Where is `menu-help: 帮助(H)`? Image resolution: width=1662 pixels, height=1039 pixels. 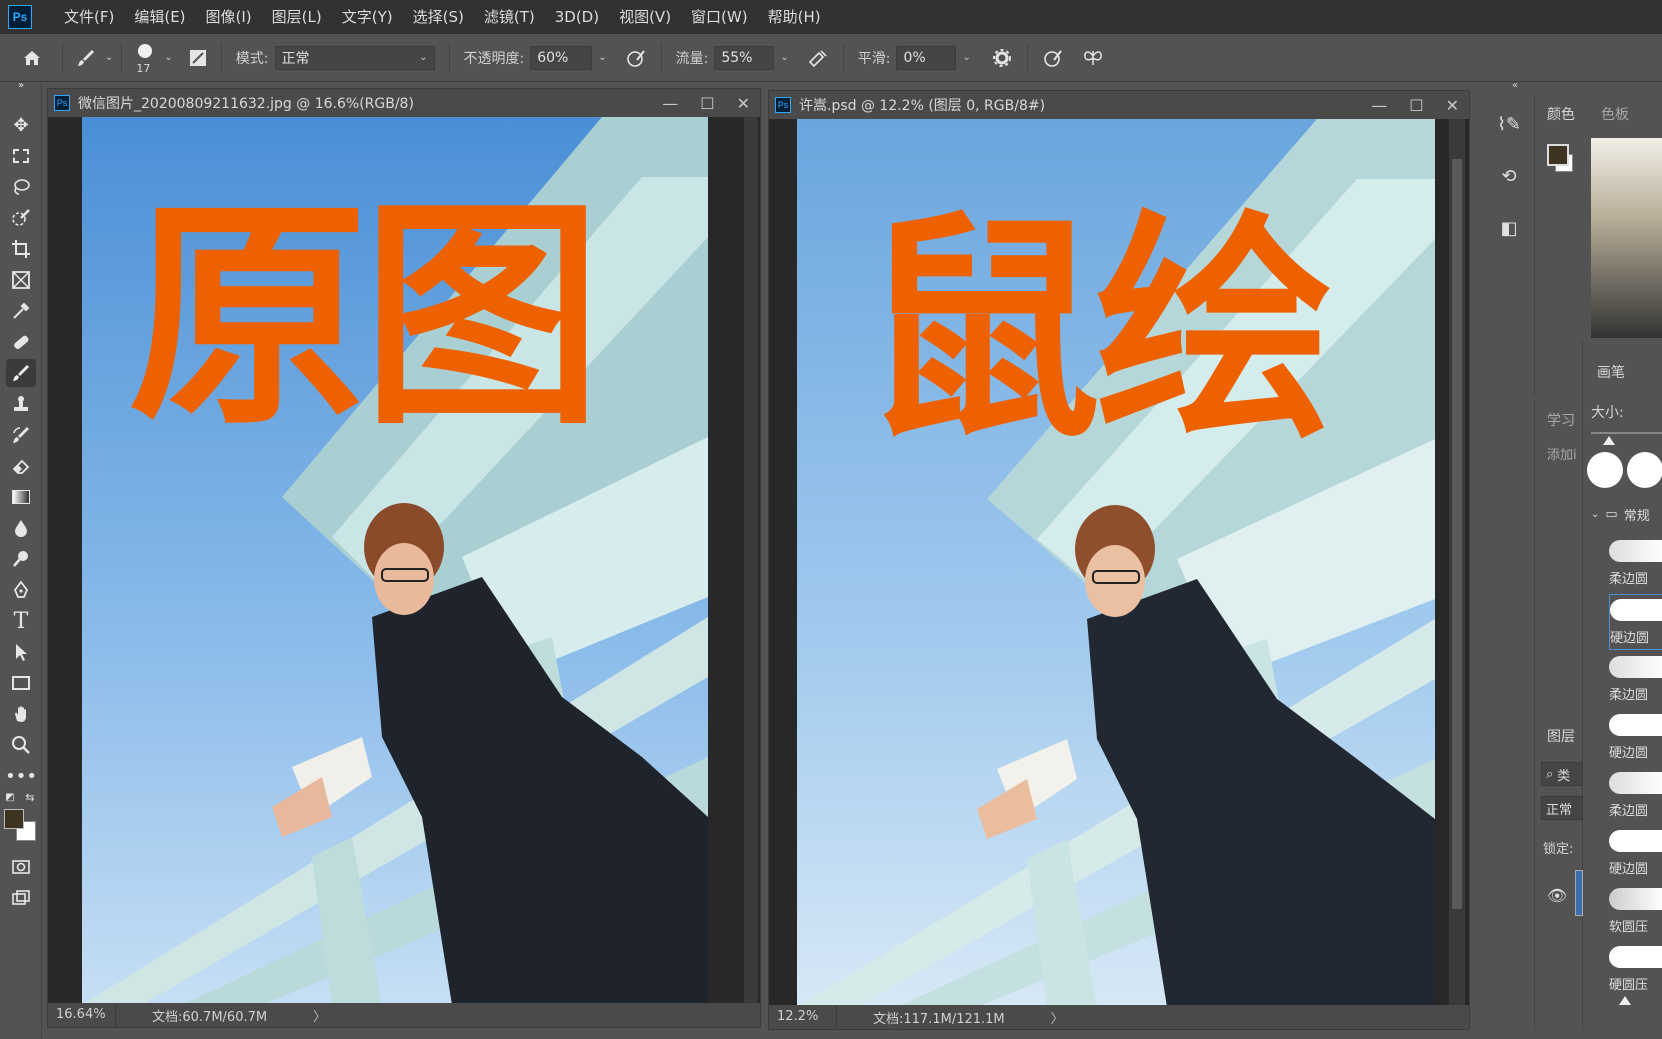 menu-help: 帮助(H) is located at coordinates (794, 17).